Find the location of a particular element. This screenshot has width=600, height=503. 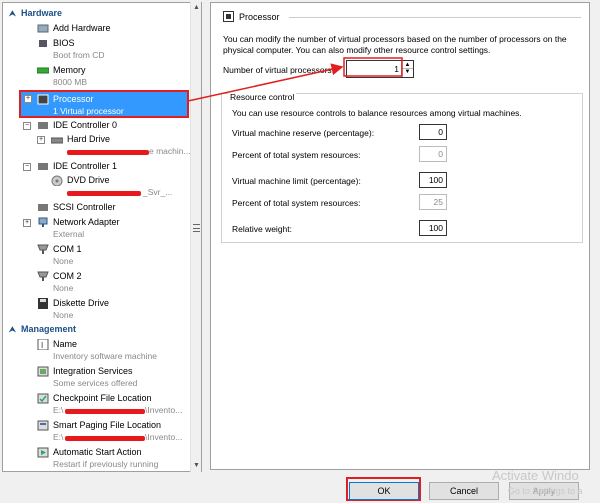

tree-item-memory: Memory 8000 MB is located at coordinates (97, 78).